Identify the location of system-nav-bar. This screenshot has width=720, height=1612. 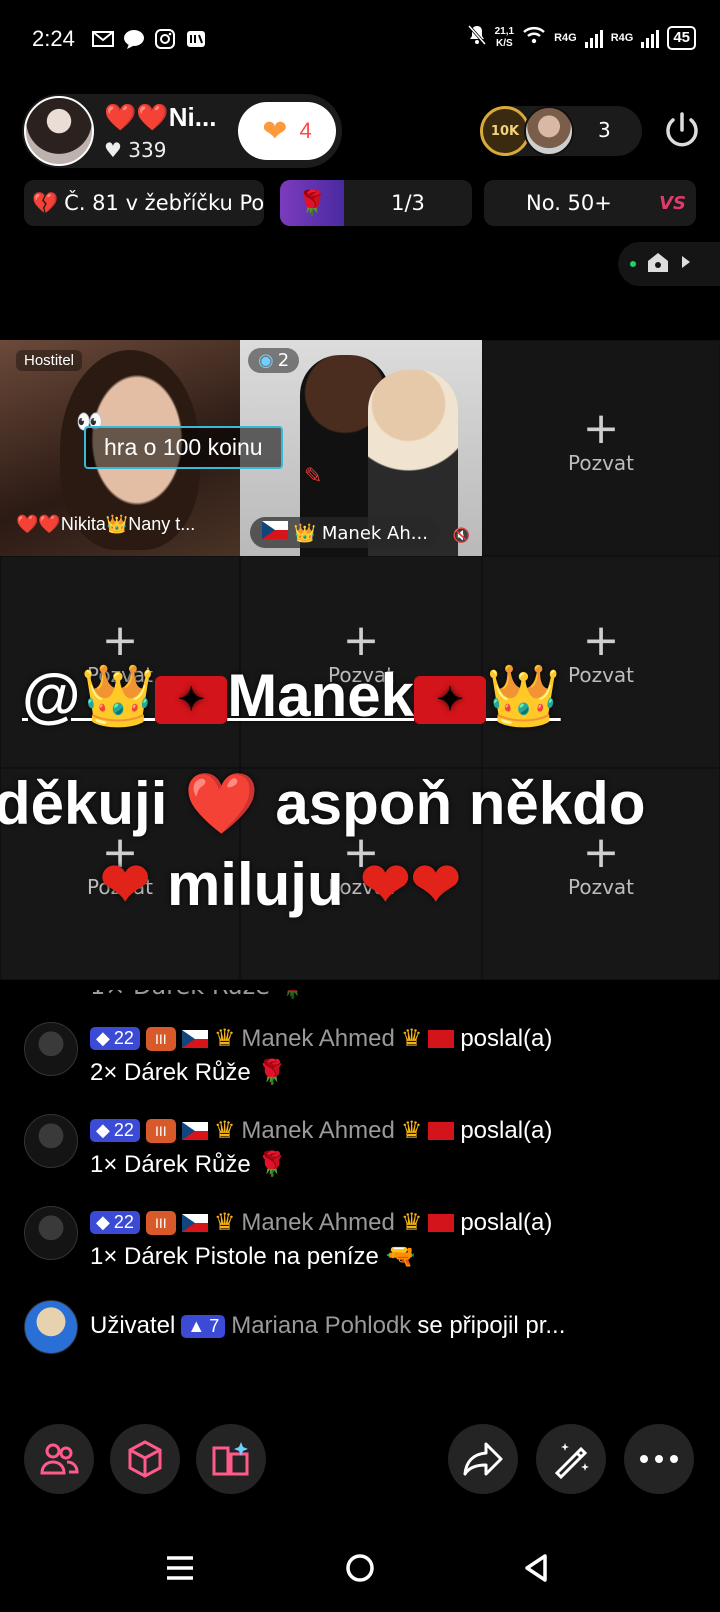
(360, 1566).